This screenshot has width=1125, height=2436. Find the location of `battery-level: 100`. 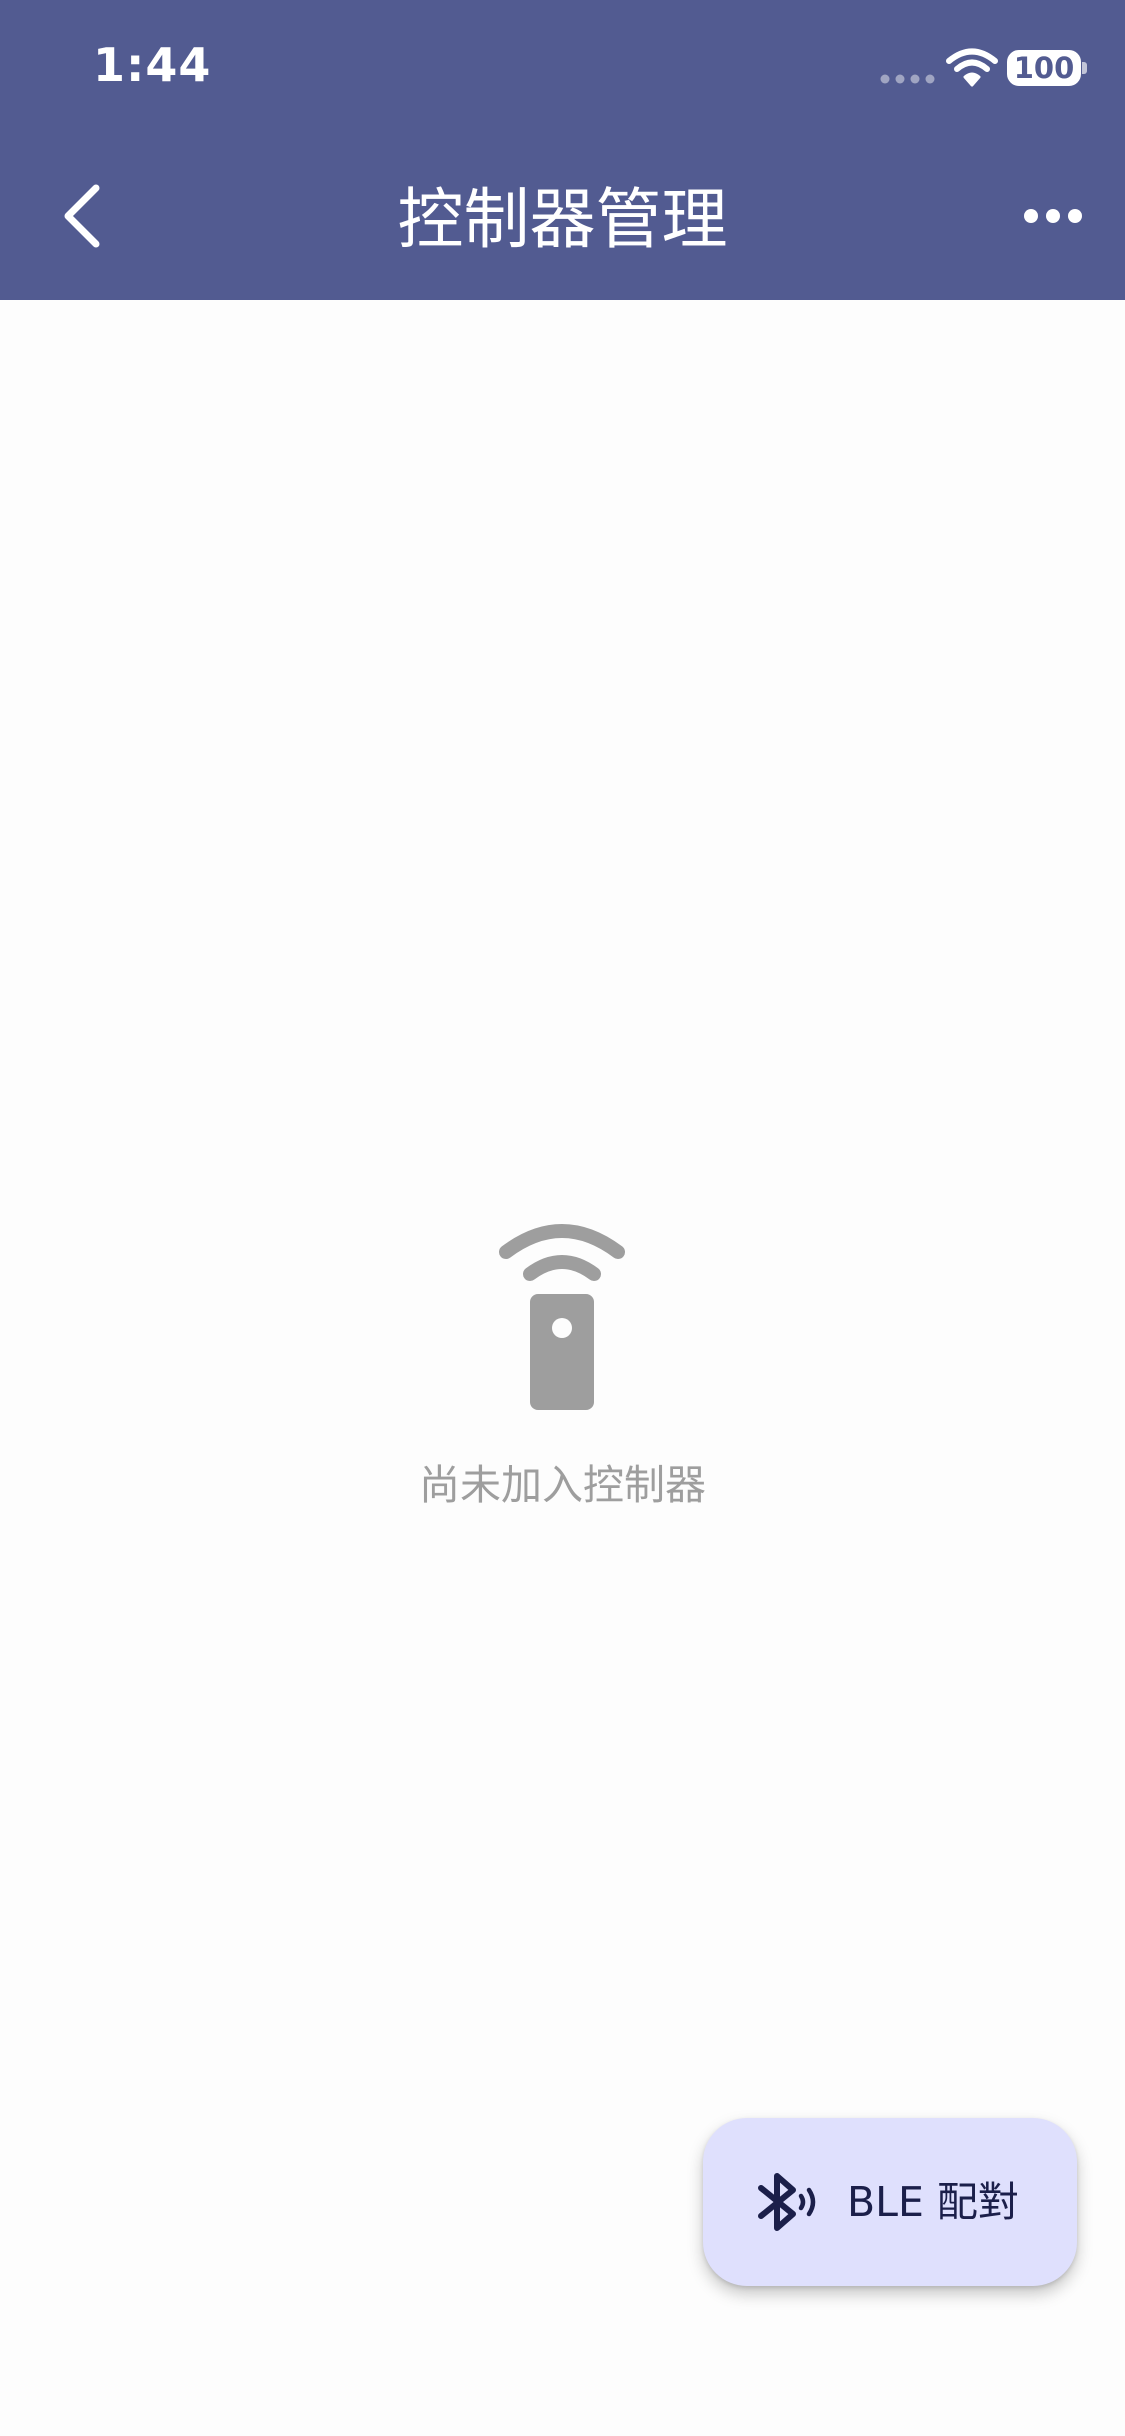

battery-level: 100 is located at coordinates (1044, 68).